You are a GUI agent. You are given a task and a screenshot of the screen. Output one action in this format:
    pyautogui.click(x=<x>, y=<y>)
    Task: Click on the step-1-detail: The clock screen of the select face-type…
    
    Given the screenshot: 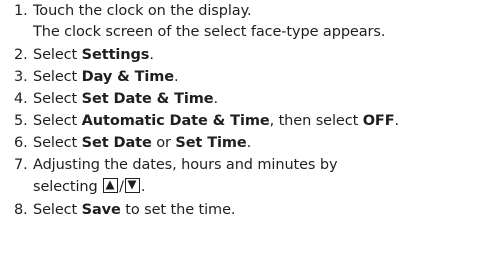 What is the action you would take?
    pyautogui.click(x=209, y=32)
    